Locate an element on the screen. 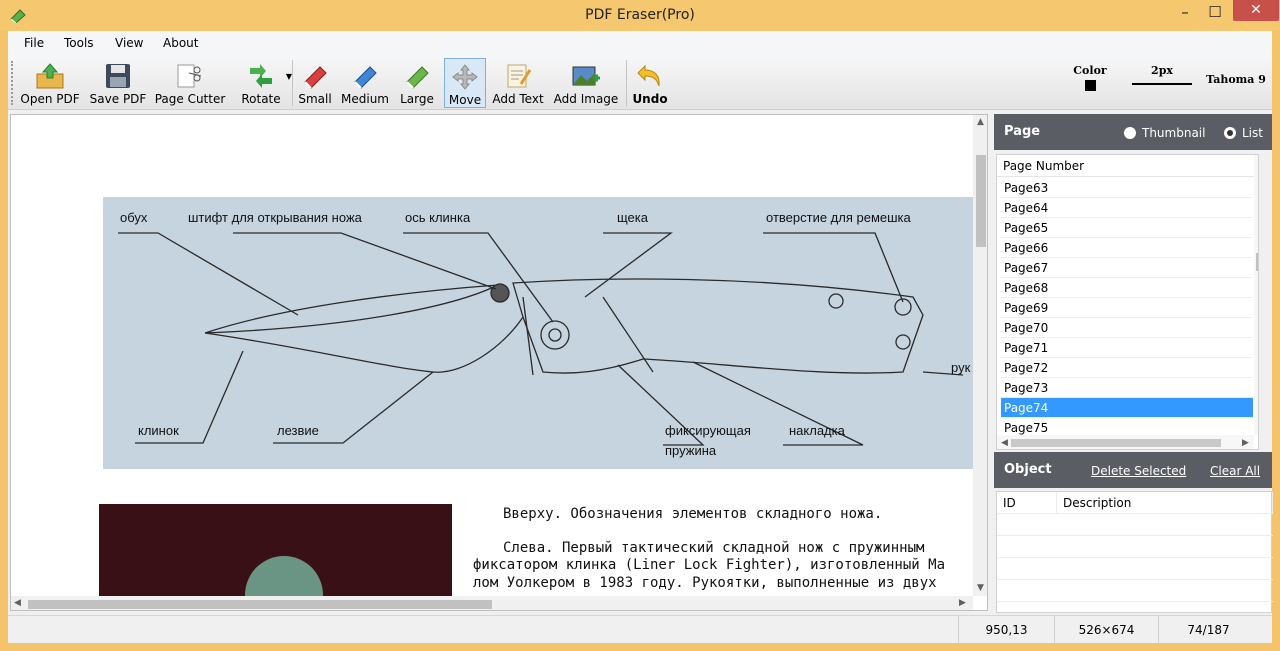 This screenshot has height=651, width=1280. menu-view: View is located at coordinates (129, 43).